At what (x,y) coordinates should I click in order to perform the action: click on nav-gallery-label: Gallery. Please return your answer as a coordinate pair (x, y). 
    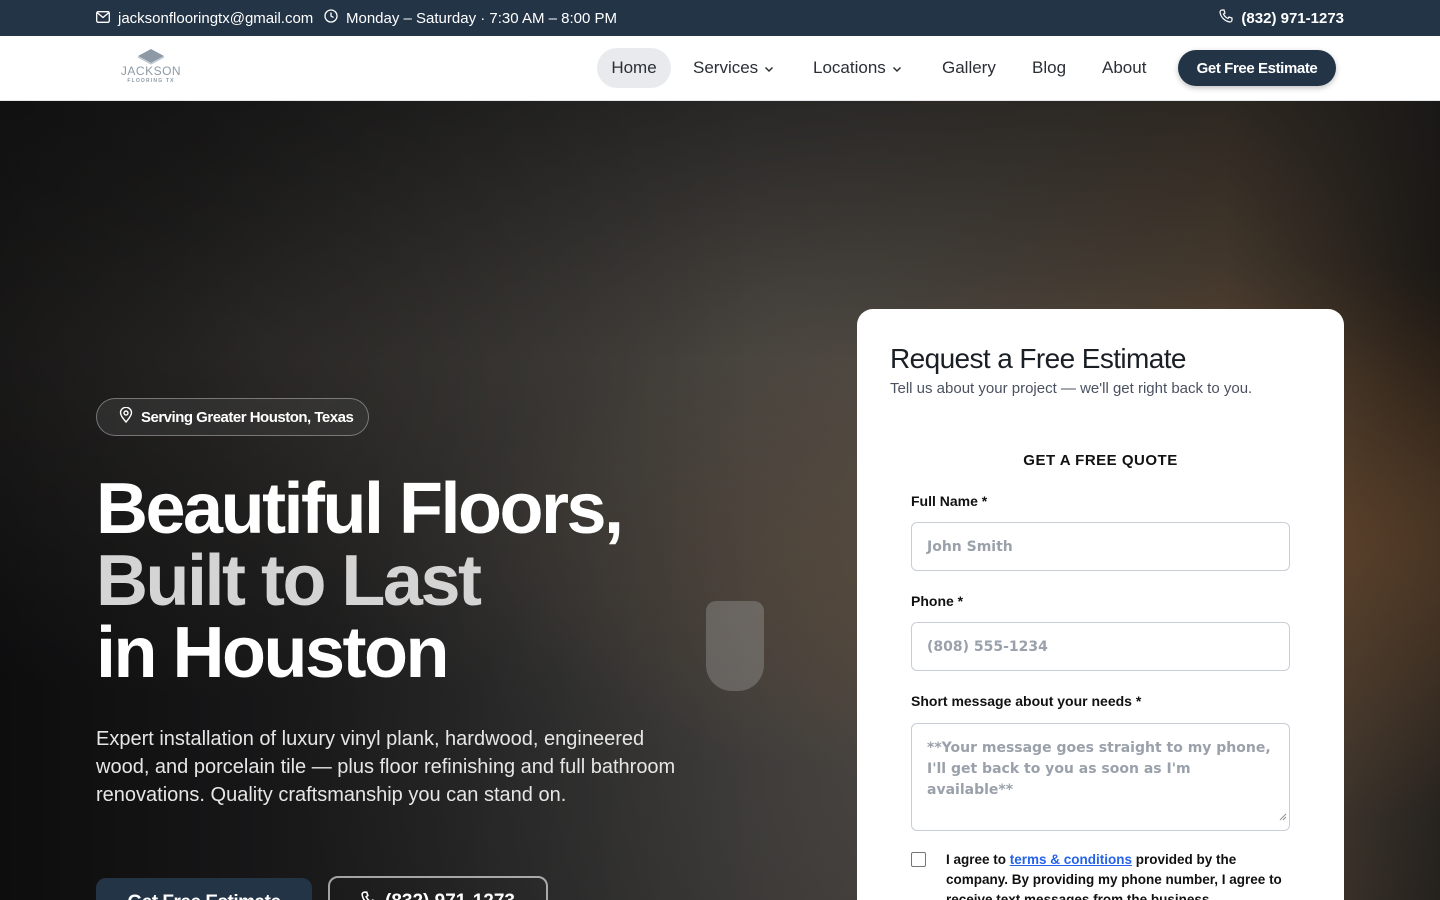
    Looking at the image, I should click on (969, 67).